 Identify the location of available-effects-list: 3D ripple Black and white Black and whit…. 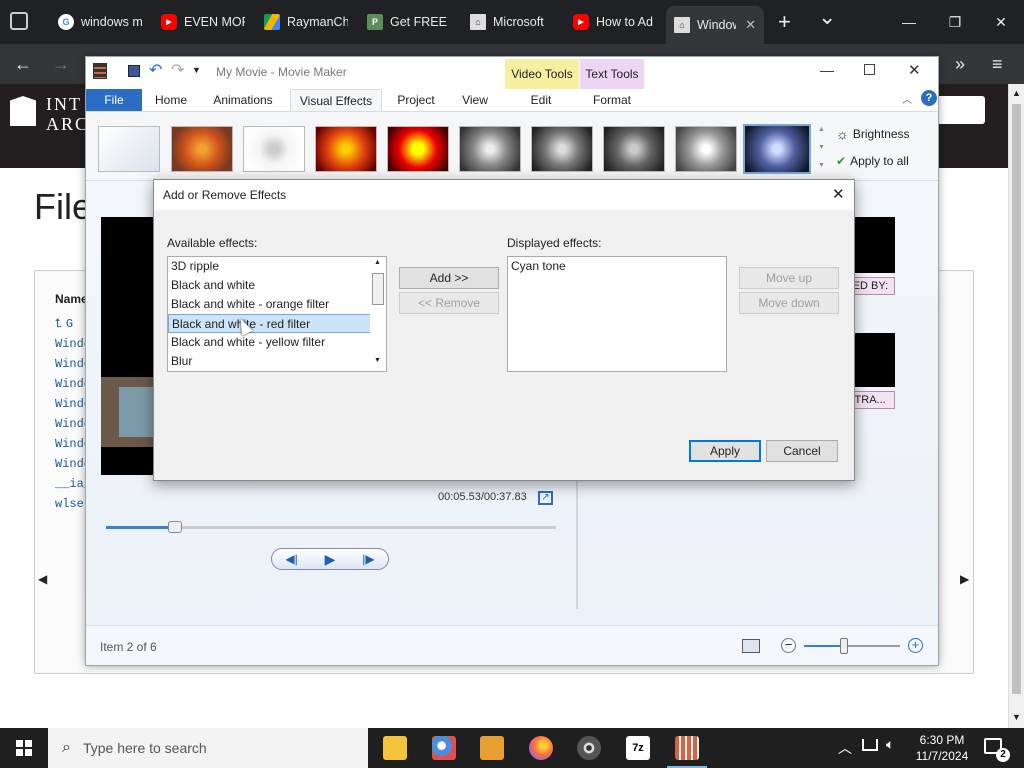
(277, 314).